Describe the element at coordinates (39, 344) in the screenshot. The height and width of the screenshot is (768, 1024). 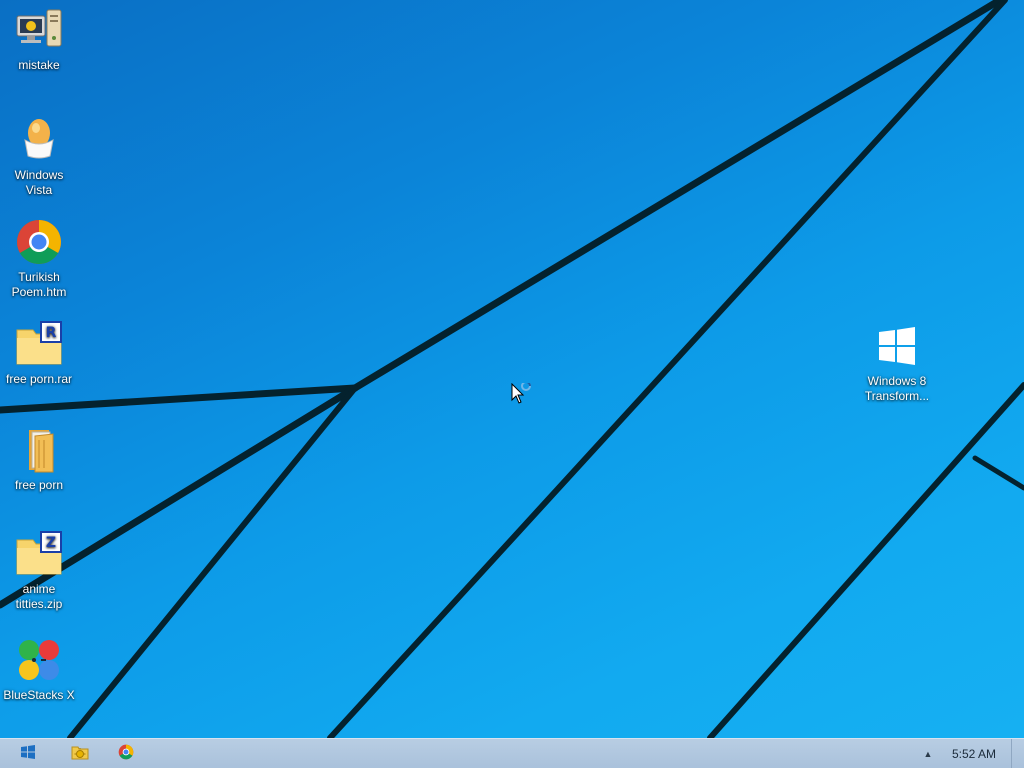
I see `rar-archive-icon: R` at that location.